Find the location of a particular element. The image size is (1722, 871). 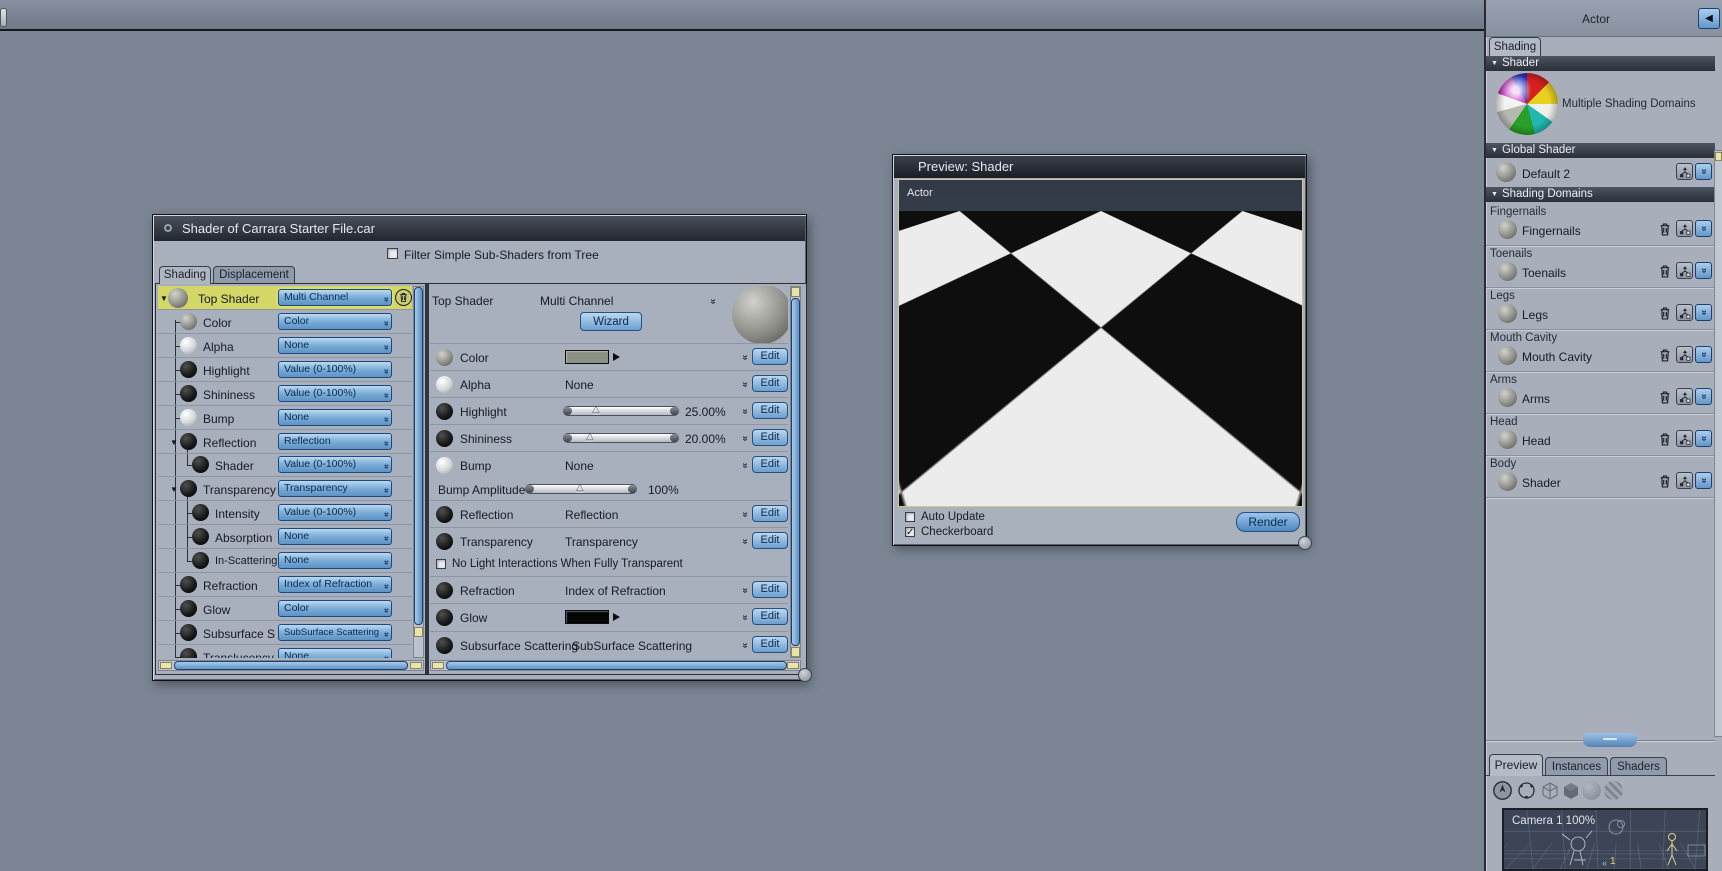

bump-amplitude-slider: △ is located at coordinates (581, 488).